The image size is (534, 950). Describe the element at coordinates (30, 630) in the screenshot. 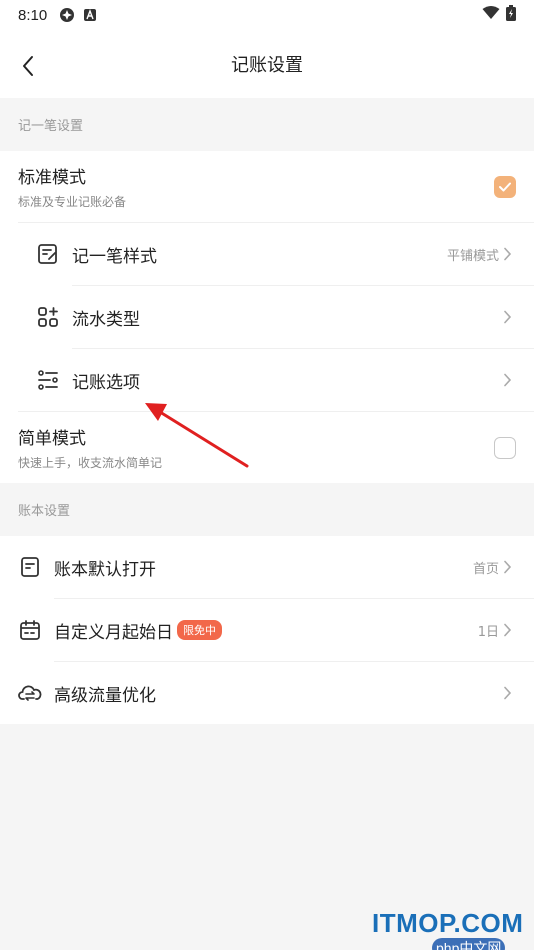

I see `calendar-icon` at that location.